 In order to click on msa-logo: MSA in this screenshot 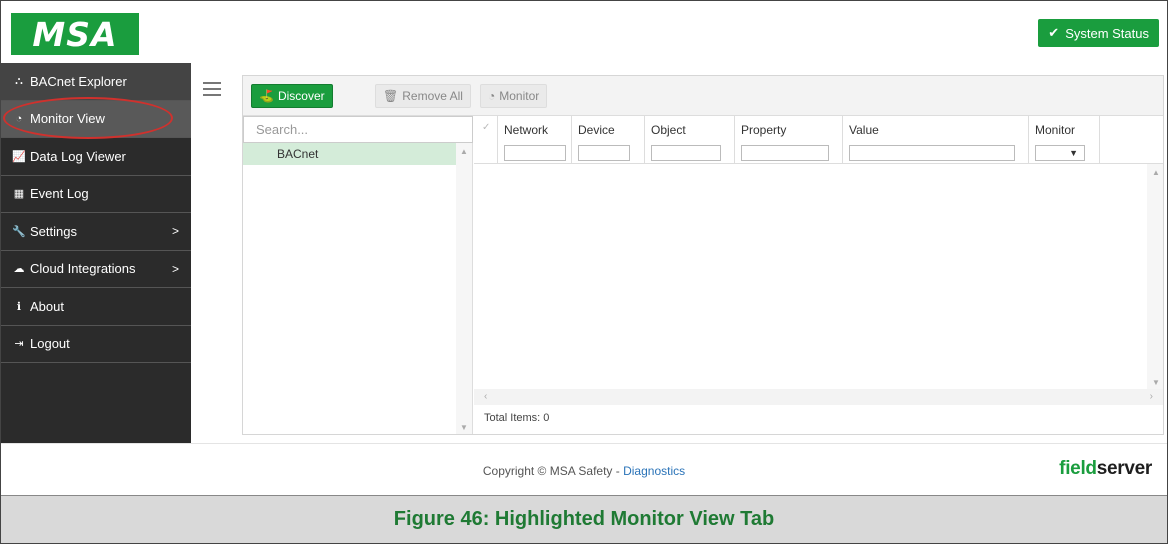, I will do `click(75, 34)`.